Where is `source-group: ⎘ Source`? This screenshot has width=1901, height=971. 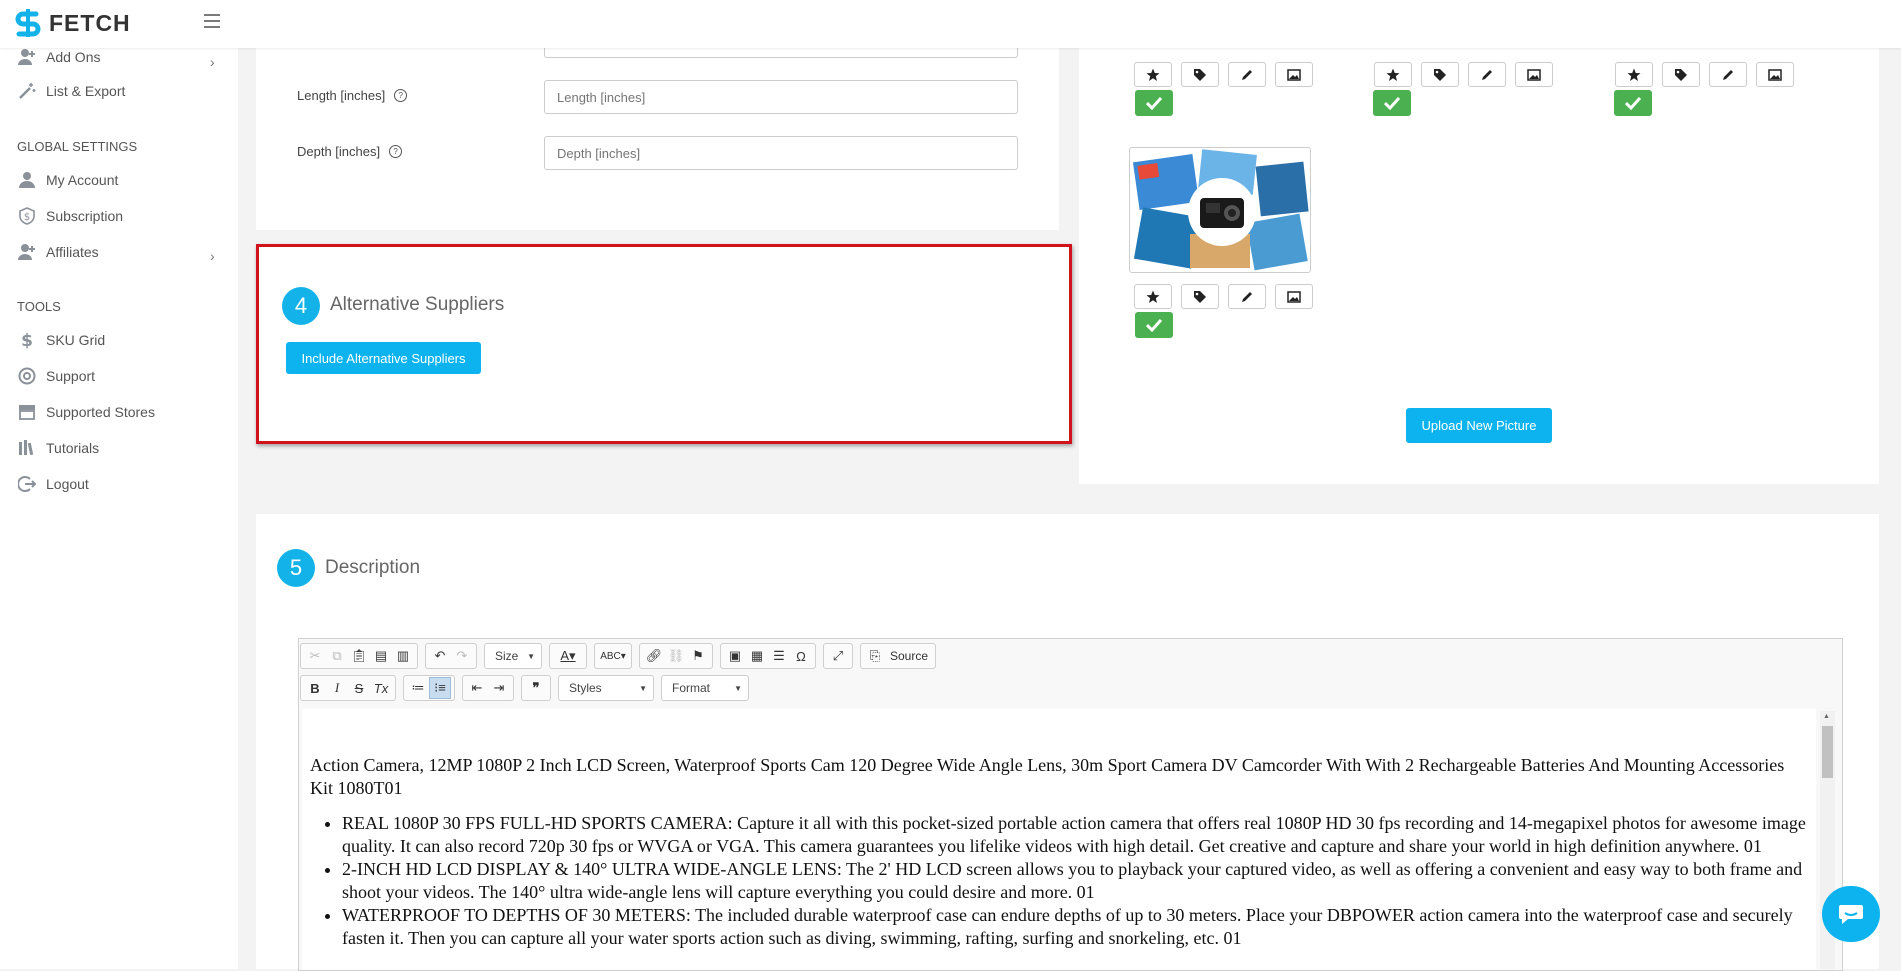
source-group: ⎘ Source is located at coordinates (898, 656).